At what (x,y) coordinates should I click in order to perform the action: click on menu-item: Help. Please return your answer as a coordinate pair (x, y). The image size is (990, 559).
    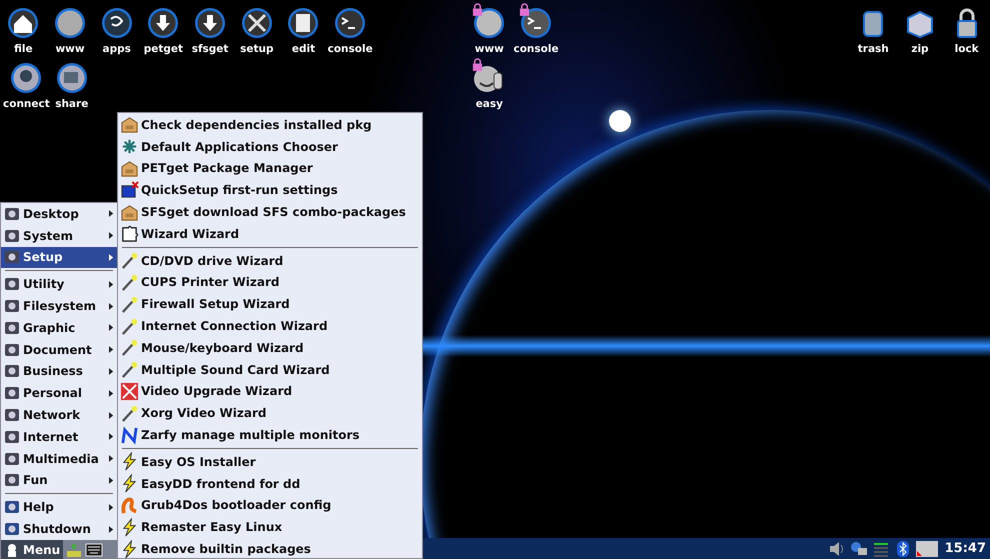
    Looking at the image, I should click on (59, 507).